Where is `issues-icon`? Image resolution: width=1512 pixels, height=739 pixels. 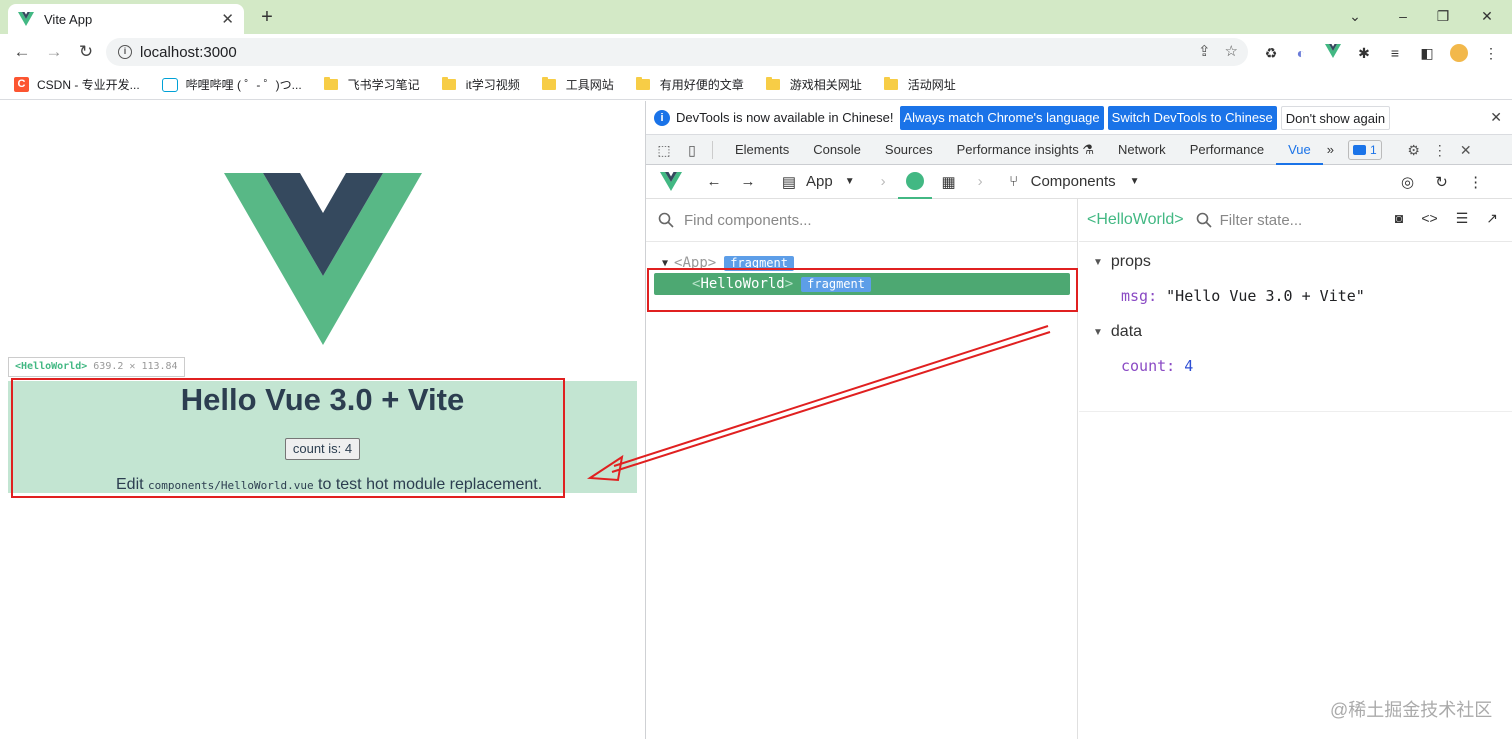
issues-icon is located at coordinates (1359, 149).